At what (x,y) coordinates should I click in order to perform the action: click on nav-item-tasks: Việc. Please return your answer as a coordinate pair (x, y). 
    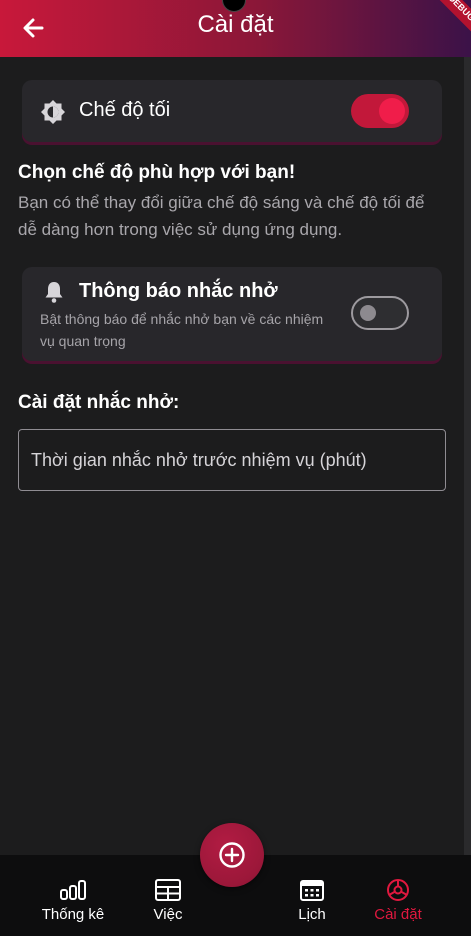
    Looking at the image, I should click on (168, 895).